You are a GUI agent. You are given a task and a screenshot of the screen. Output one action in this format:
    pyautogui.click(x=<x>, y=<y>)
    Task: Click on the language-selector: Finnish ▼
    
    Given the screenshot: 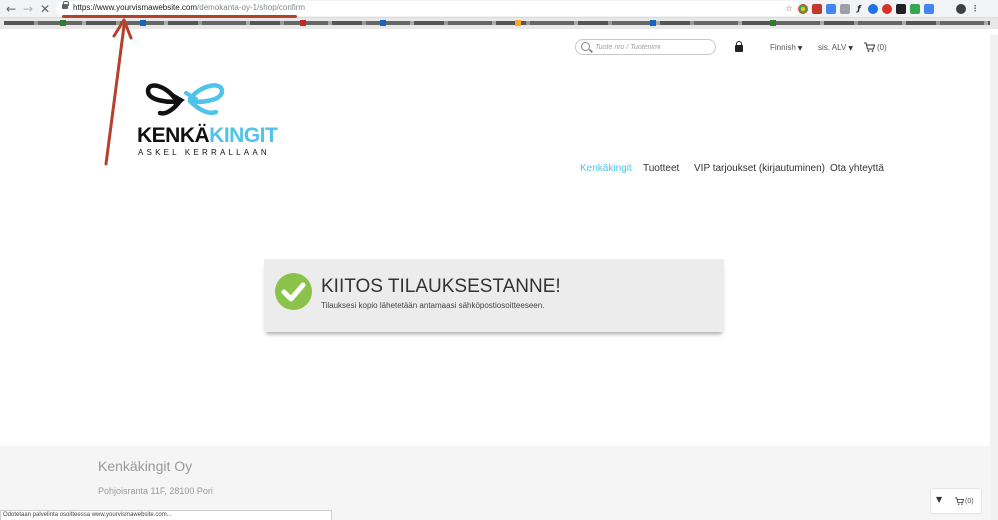 What is the action you would take?
    pyautogui.click(x=786, y=47)
    